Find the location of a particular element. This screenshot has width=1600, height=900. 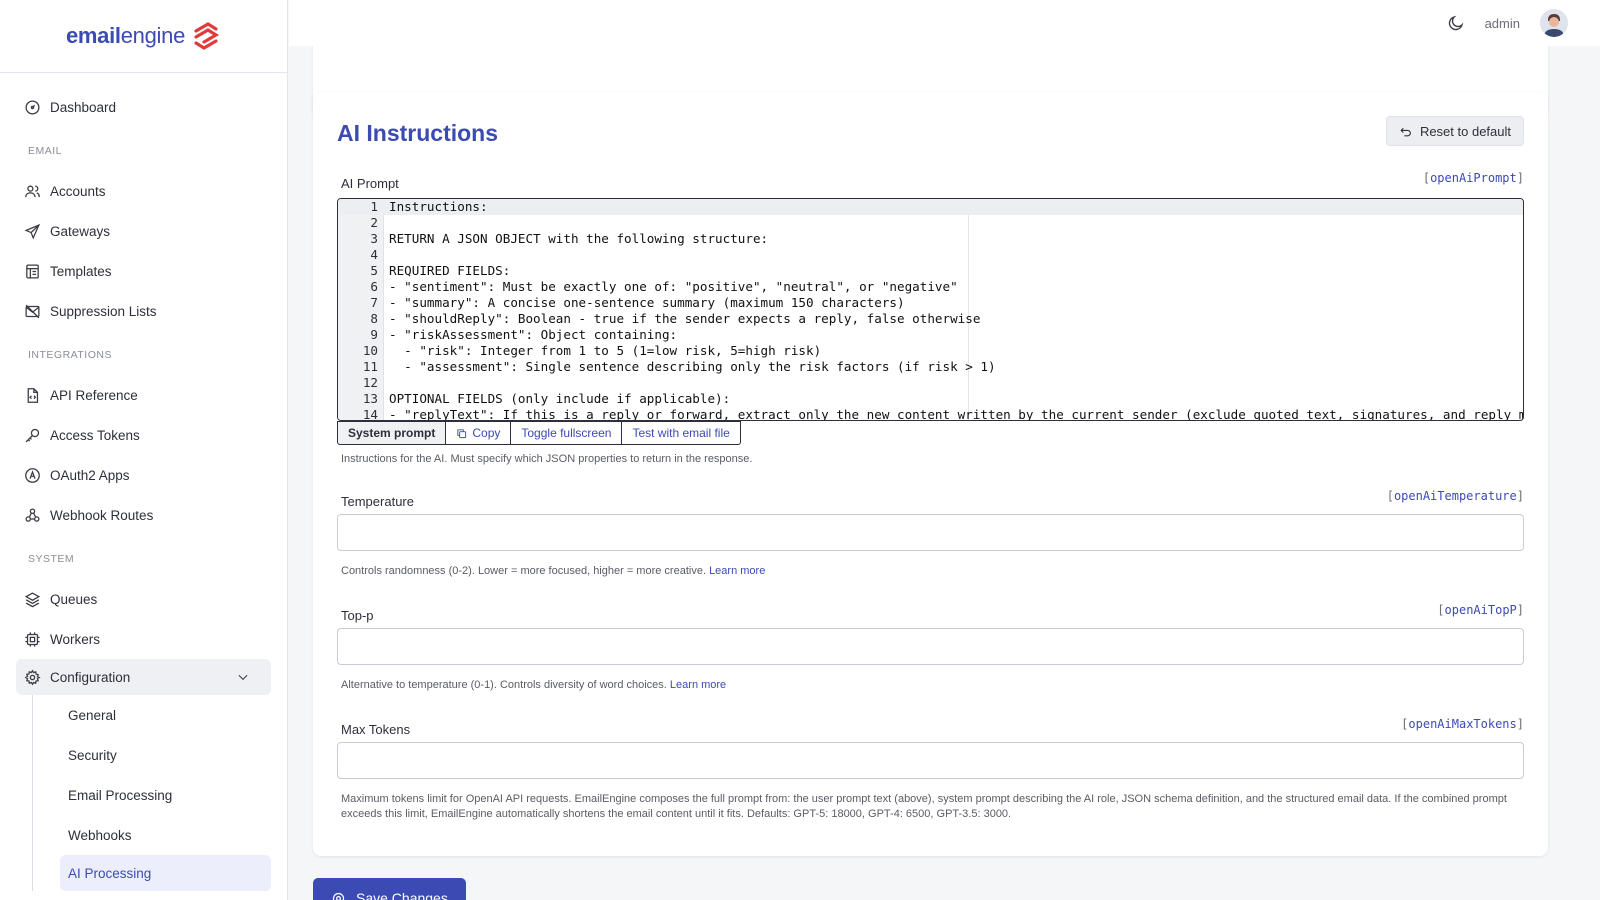

line-number: 2 is located at coordinates (374, 222).